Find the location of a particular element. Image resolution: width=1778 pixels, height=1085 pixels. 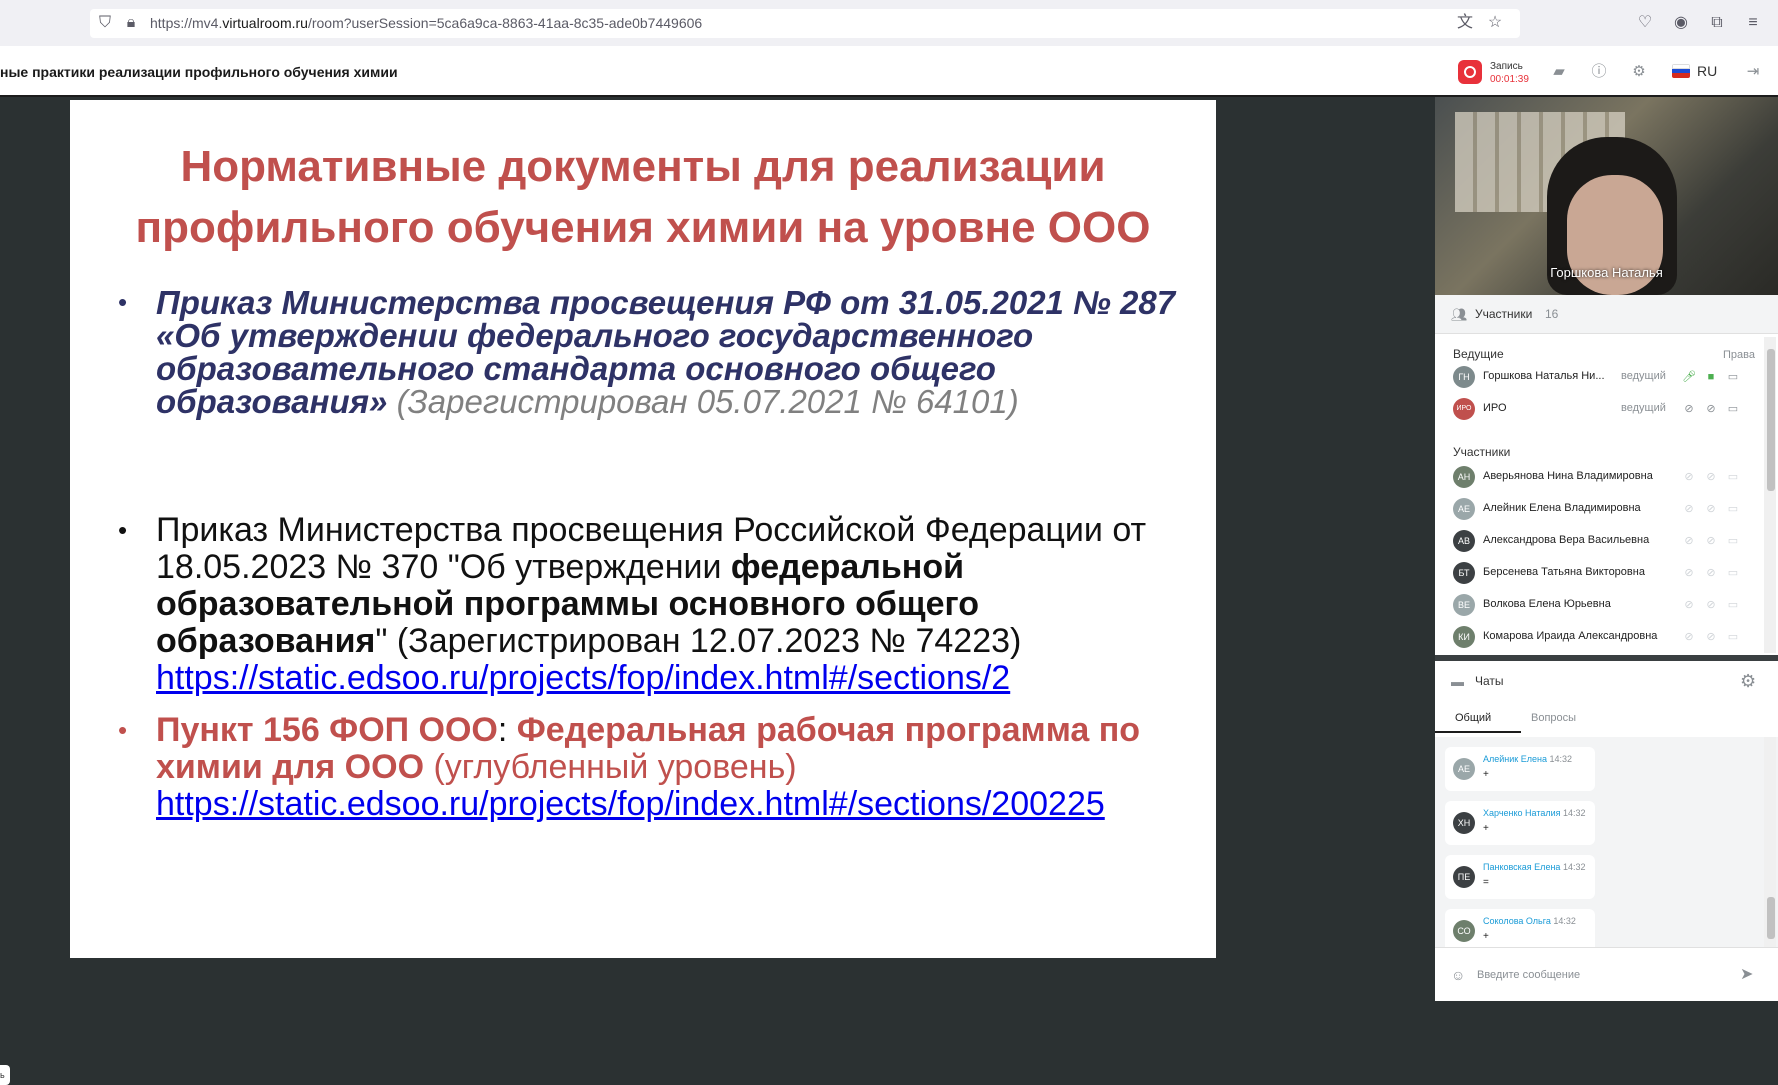

bullet-fop-registration: " (Зарегистрирован 12.07.2023 № 74223) is located at coordinates (698, 641).